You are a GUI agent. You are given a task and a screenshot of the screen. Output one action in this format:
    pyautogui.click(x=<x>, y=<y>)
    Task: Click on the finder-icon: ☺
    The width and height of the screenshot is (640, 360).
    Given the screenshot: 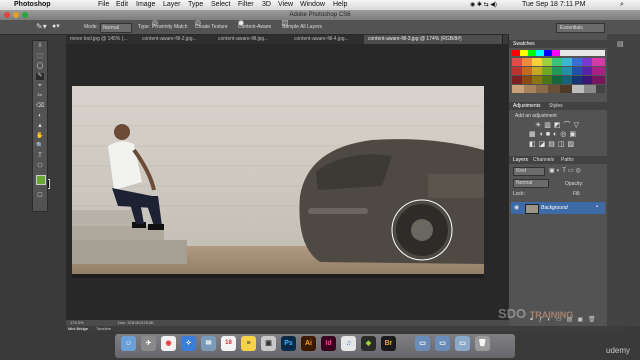 What is the action you would take?
    pyautogui.click(x=128, y=343)
    